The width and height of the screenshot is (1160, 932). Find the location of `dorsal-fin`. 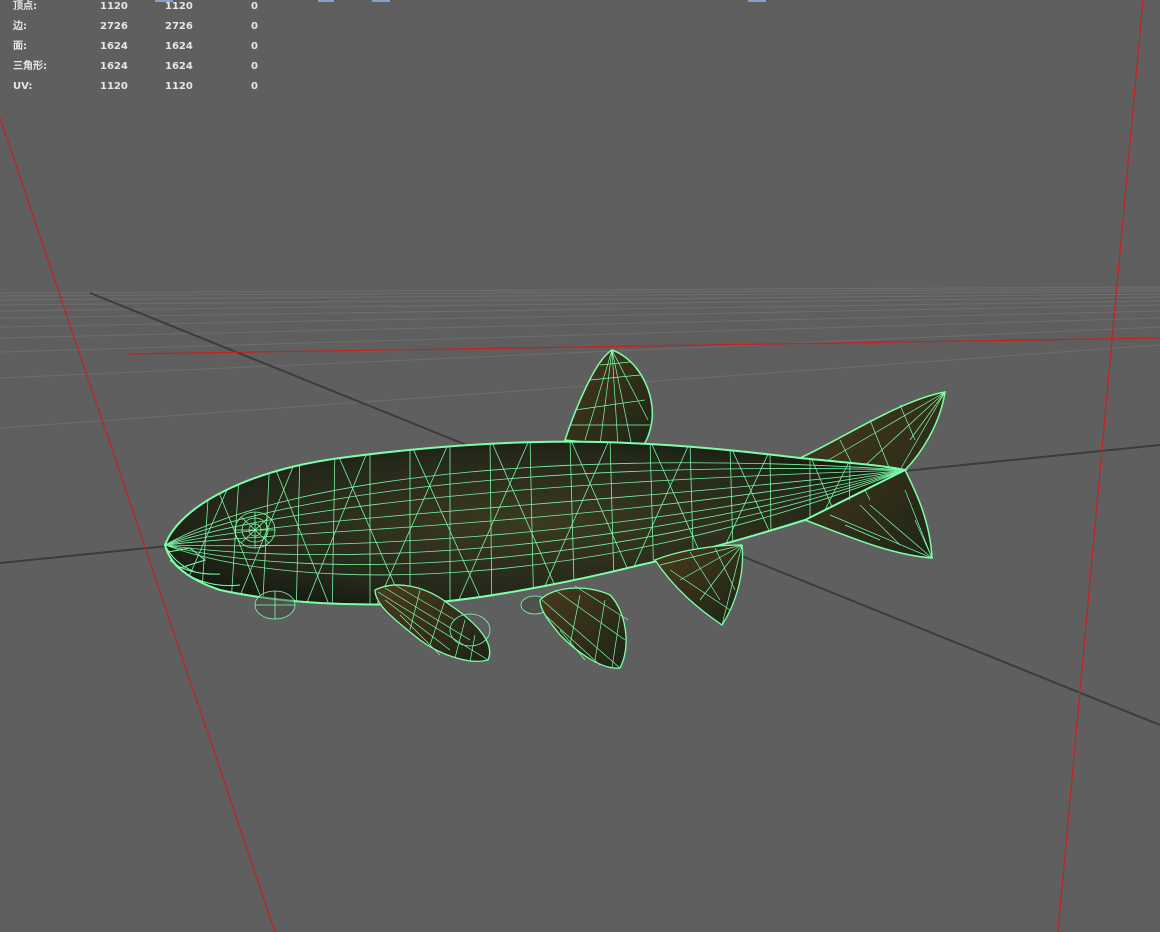

dorsal-fin is located at coordinates (608, 399).